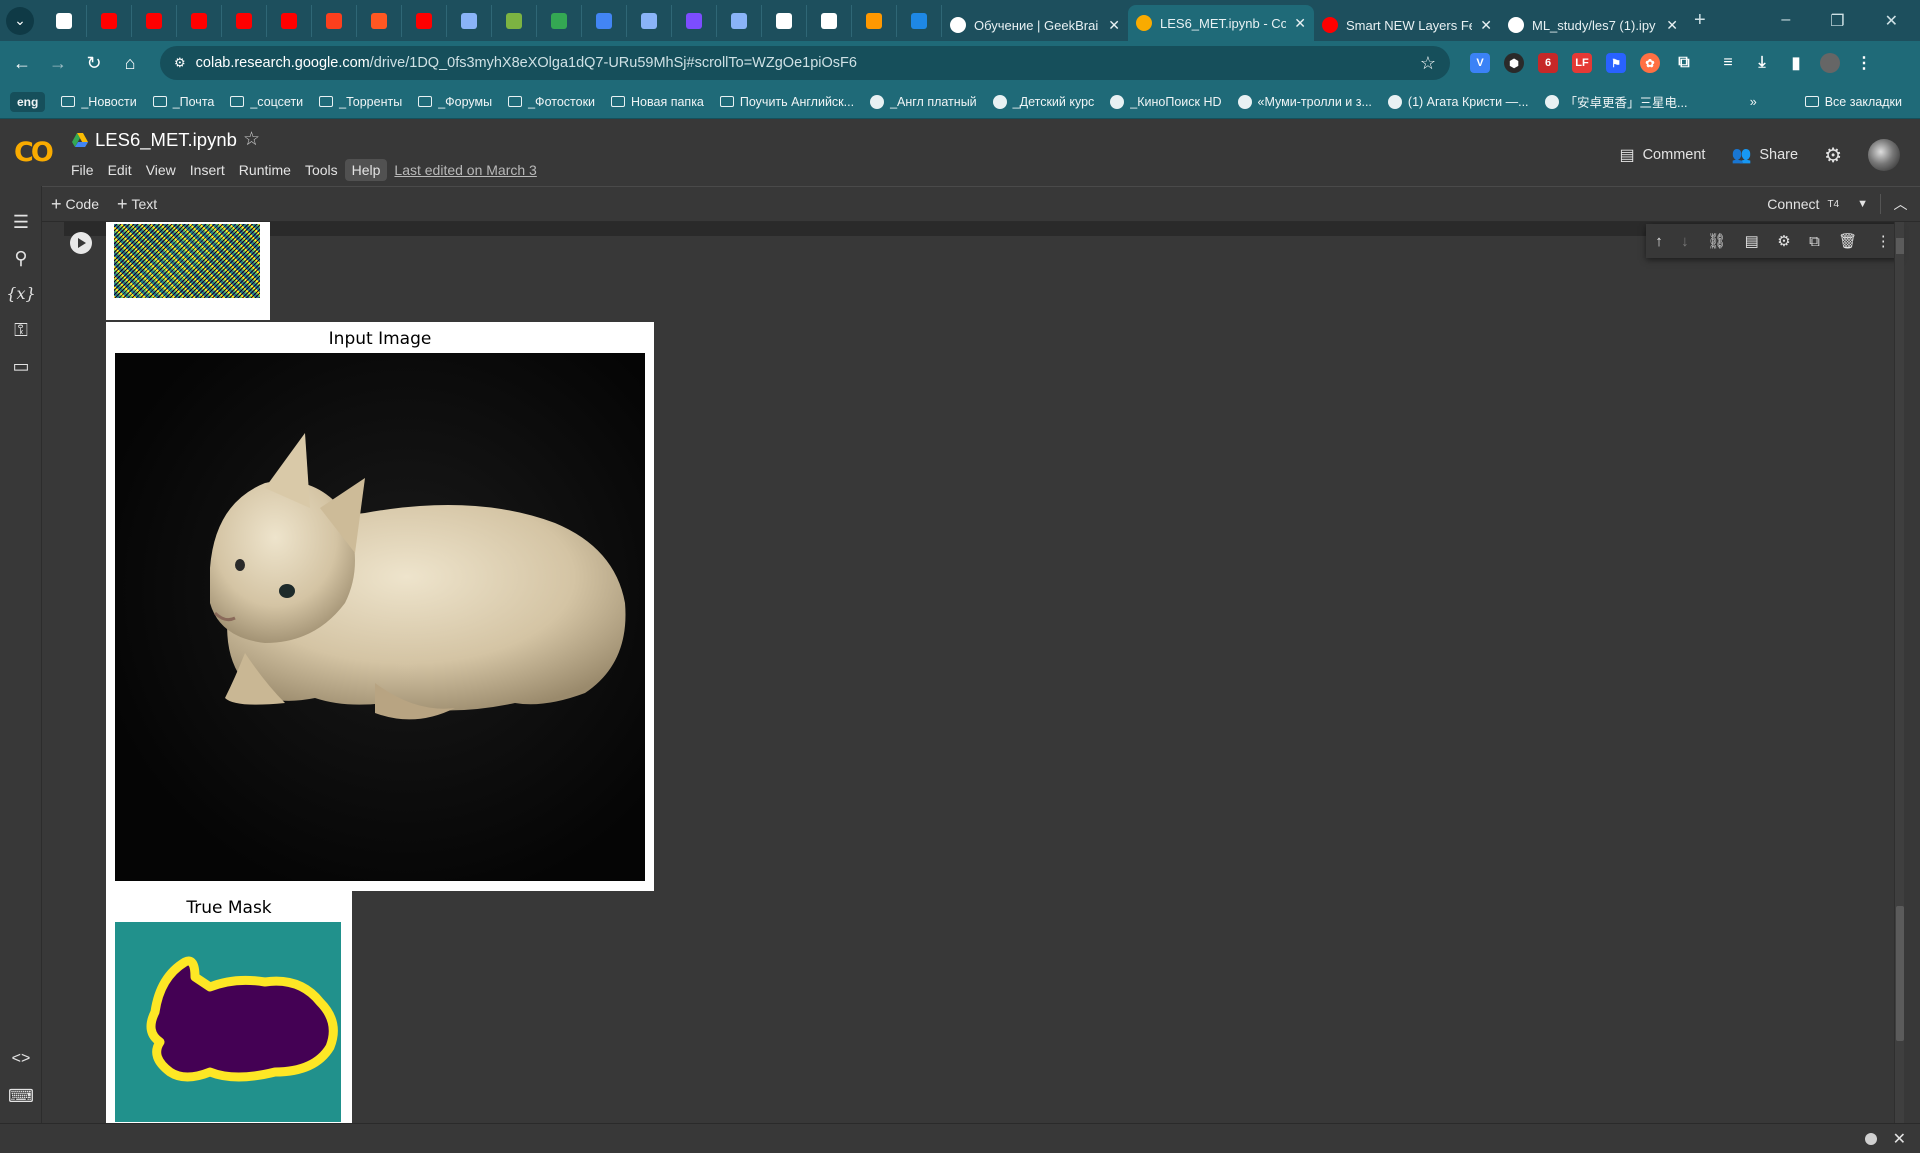 This screenshot has width=1920, height=1153. What do you see at coordinates (36, 152) in the screenshot?
I see `colab-logo-icon: CO` at bounding box center [36, 152].